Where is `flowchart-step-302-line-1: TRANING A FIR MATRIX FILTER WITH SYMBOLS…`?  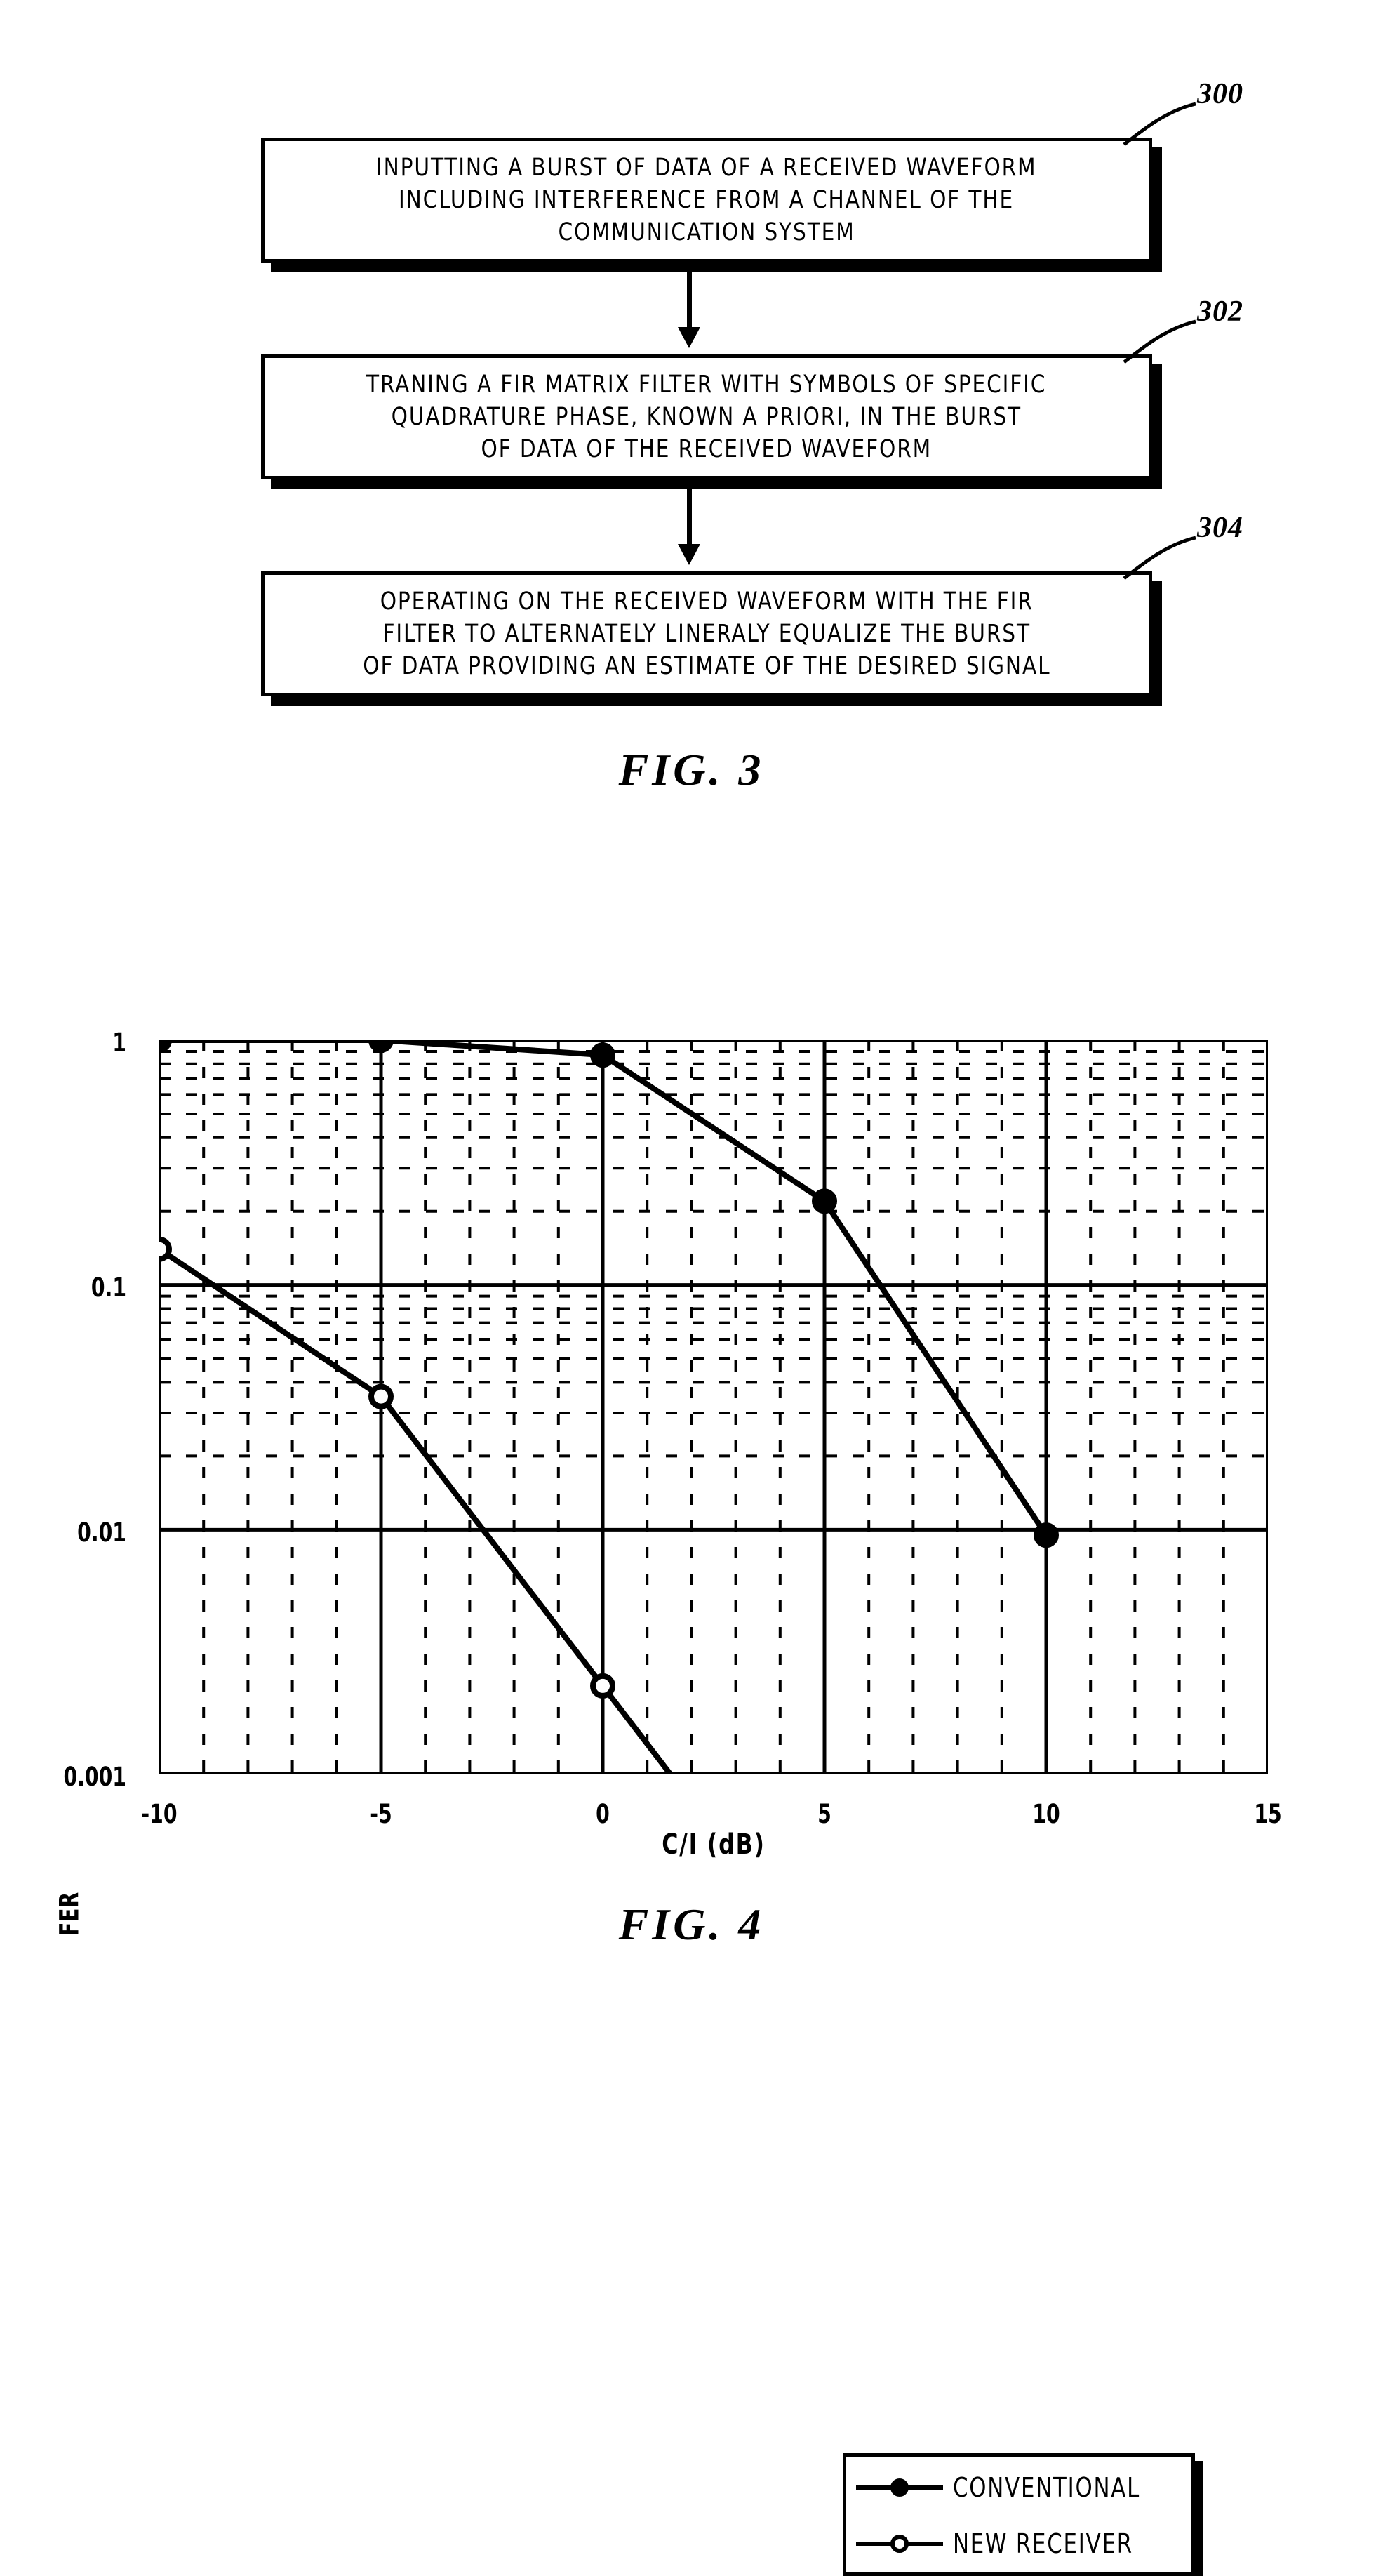
flowchart-step-302-line-1: TRANING A FIR MATRIX FILTER WITH SYMBOLS… is located at coordinates (706, 384).